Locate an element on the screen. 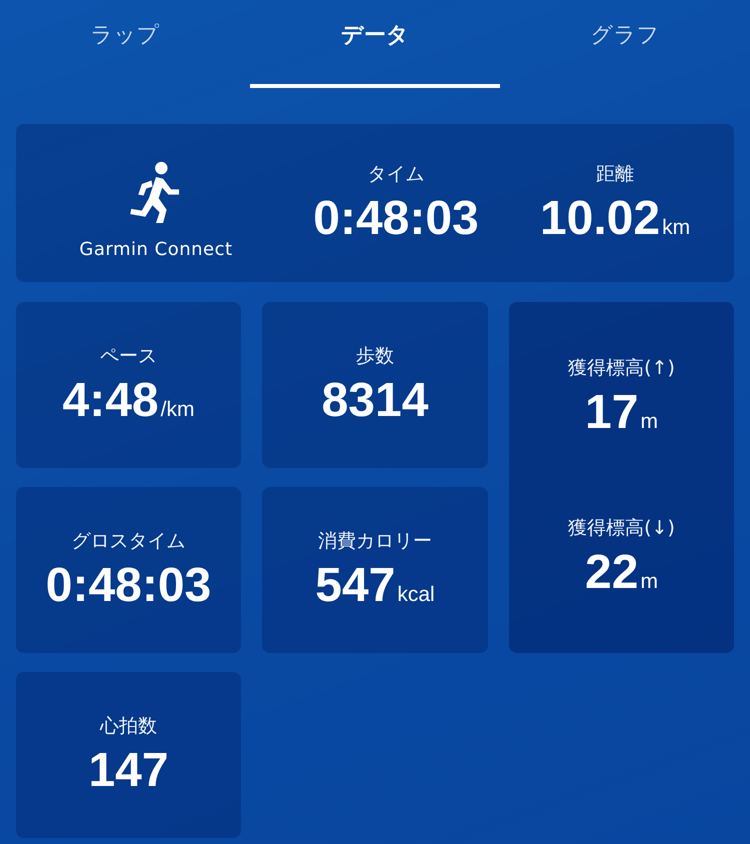 The image size is (750, 844). metric-label: 獲得標高(↓) is located at coordinates (621, 528).